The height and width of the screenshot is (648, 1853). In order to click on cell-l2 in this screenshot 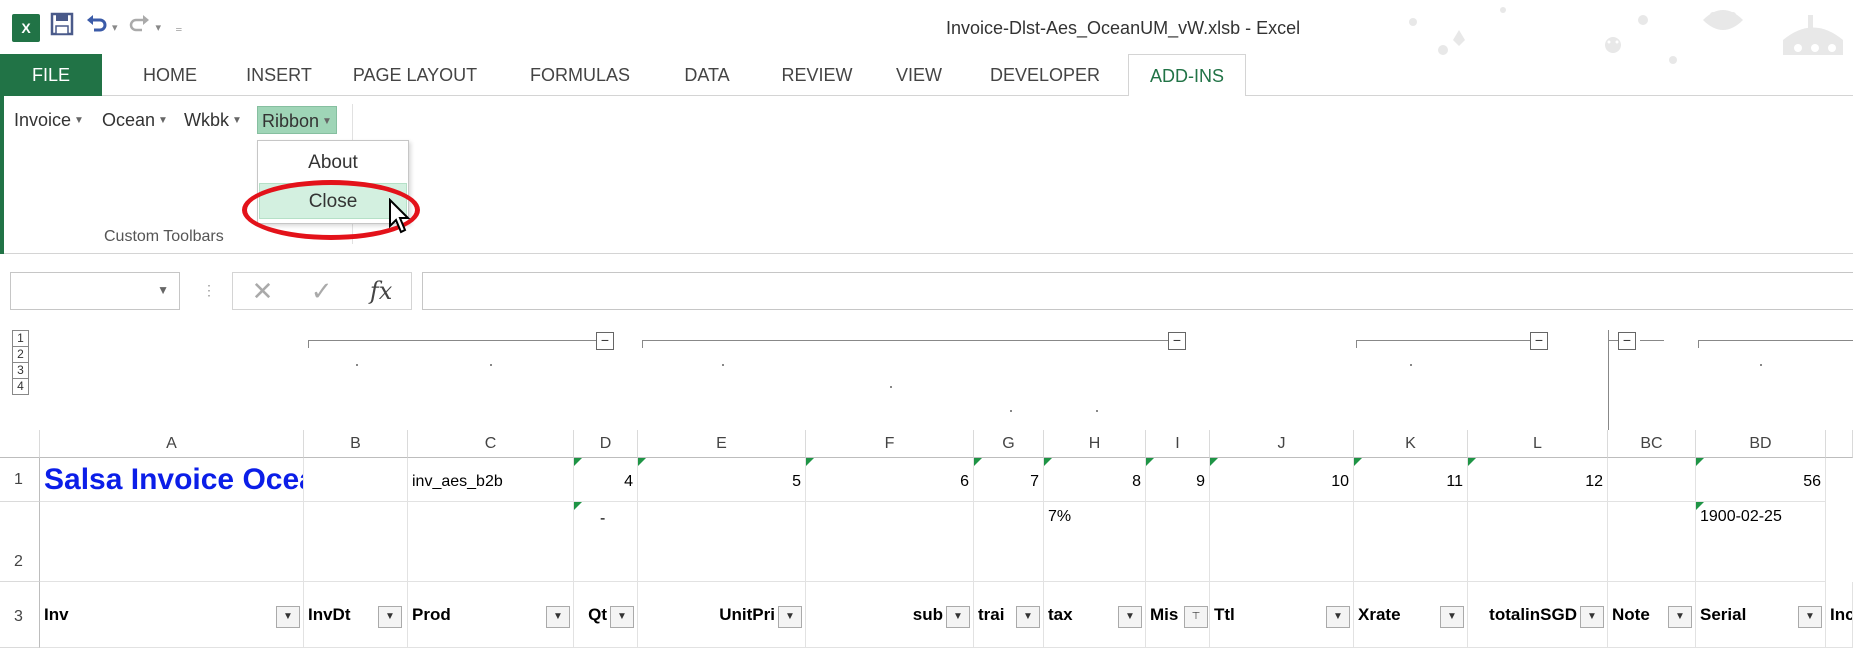, I will do `click(1538, 542)`.